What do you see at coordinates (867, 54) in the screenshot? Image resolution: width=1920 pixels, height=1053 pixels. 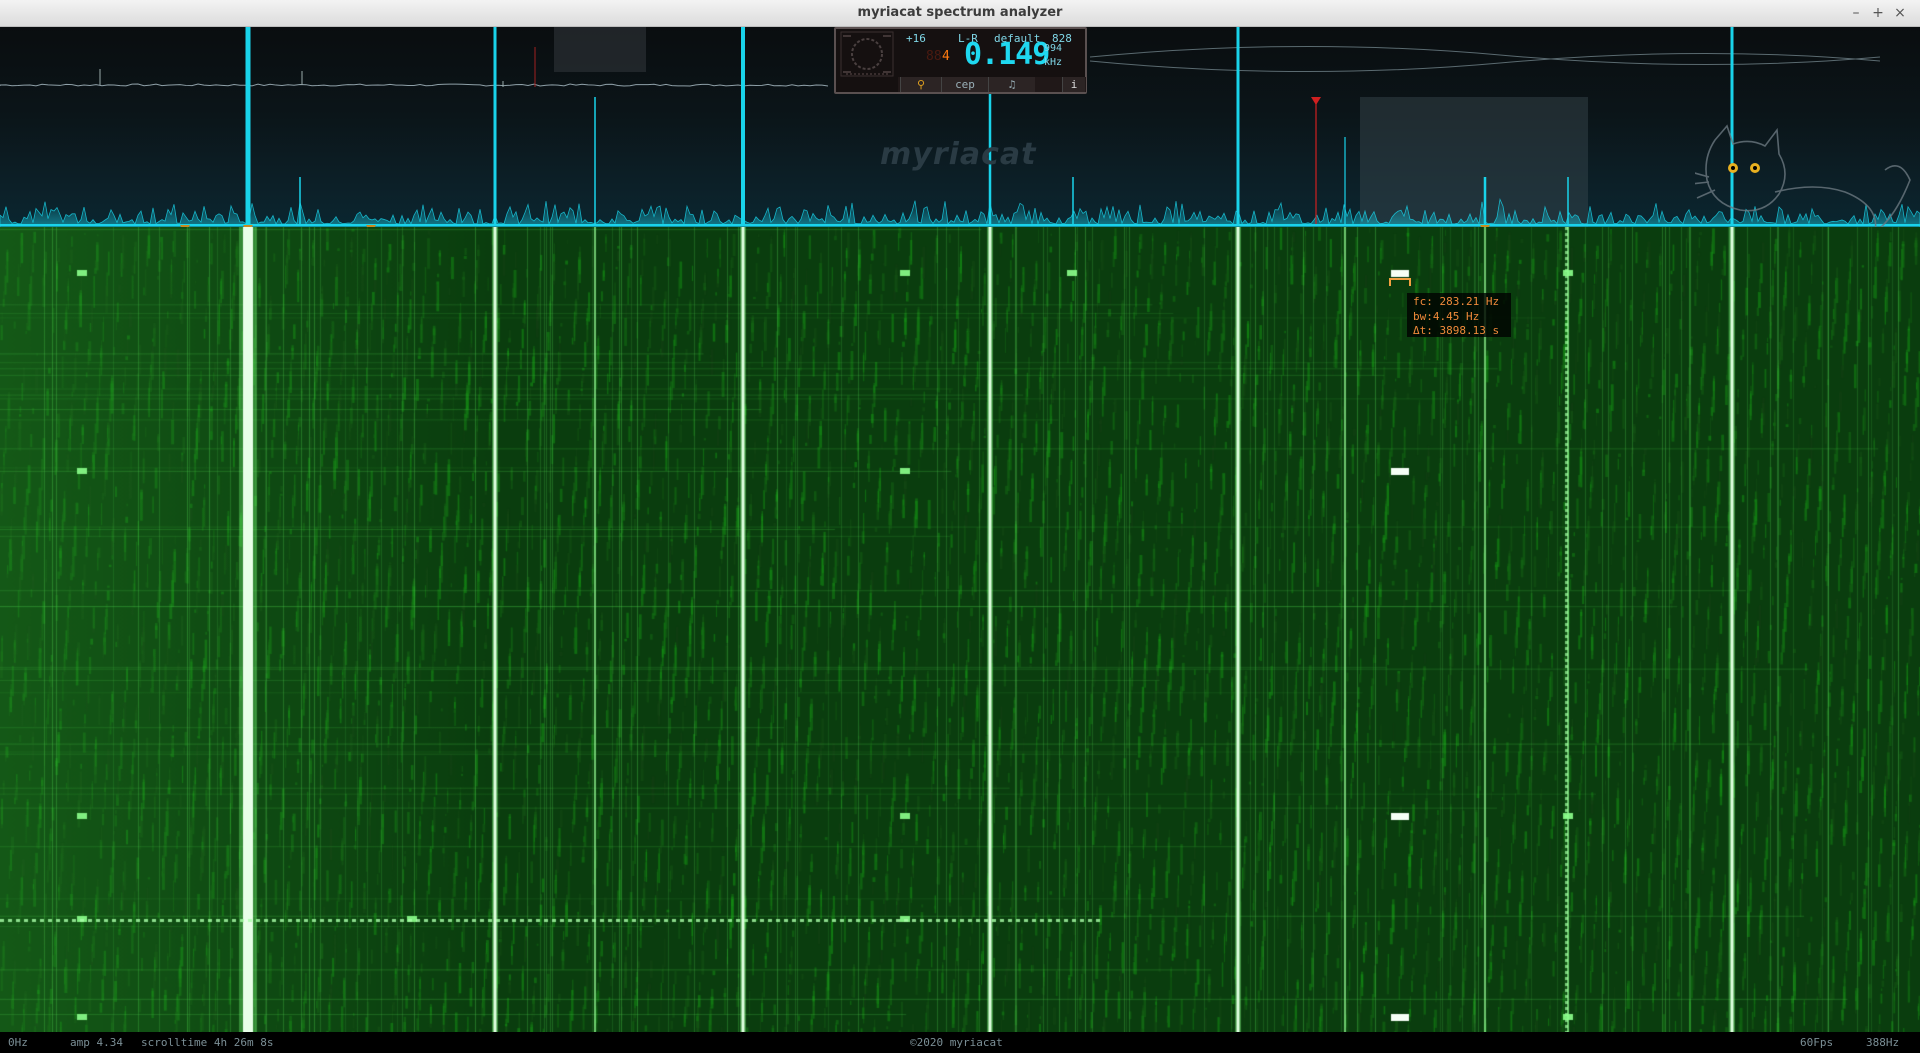 I see `tuning-dial-icon` at bounding box center [867, 54].